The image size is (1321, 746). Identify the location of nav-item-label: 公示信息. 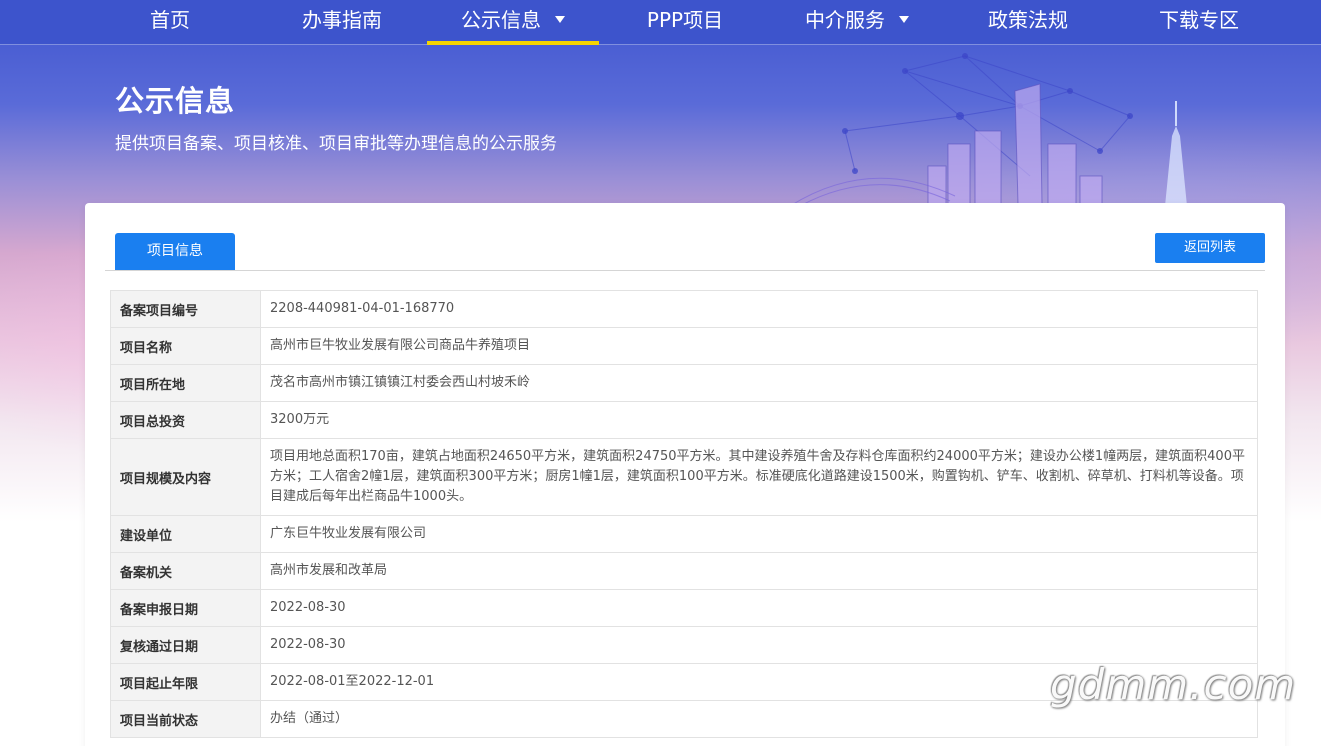
(501, 20).